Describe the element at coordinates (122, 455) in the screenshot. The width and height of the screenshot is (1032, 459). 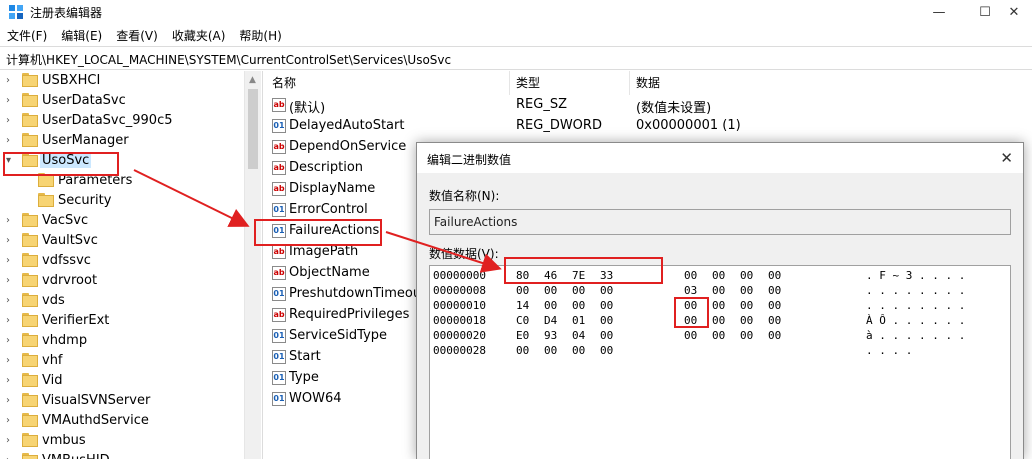
I see `tree-item-vmbushid: › VMBusHID` at that location.